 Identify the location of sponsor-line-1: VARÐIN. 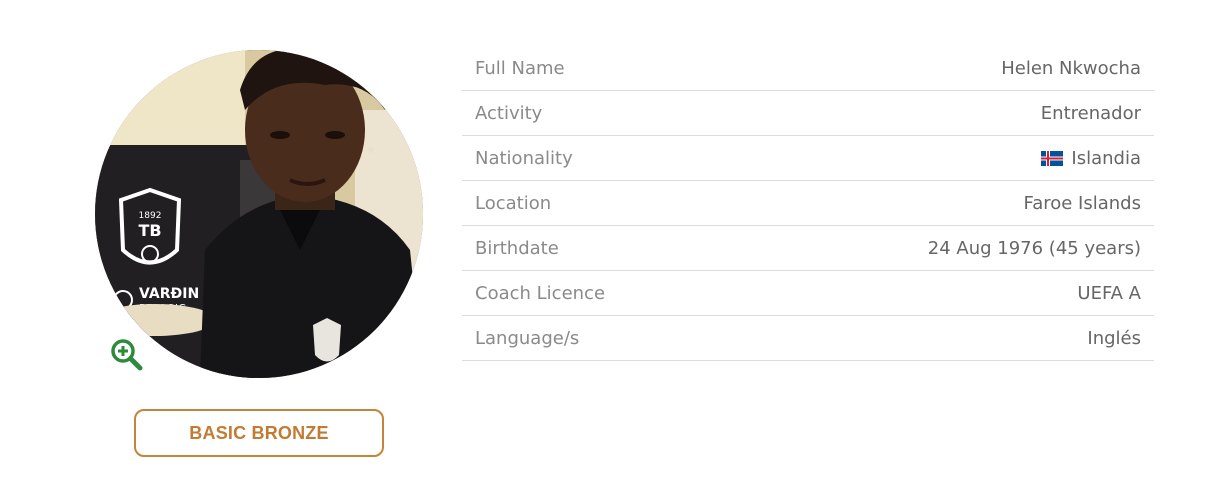
(169, 294).